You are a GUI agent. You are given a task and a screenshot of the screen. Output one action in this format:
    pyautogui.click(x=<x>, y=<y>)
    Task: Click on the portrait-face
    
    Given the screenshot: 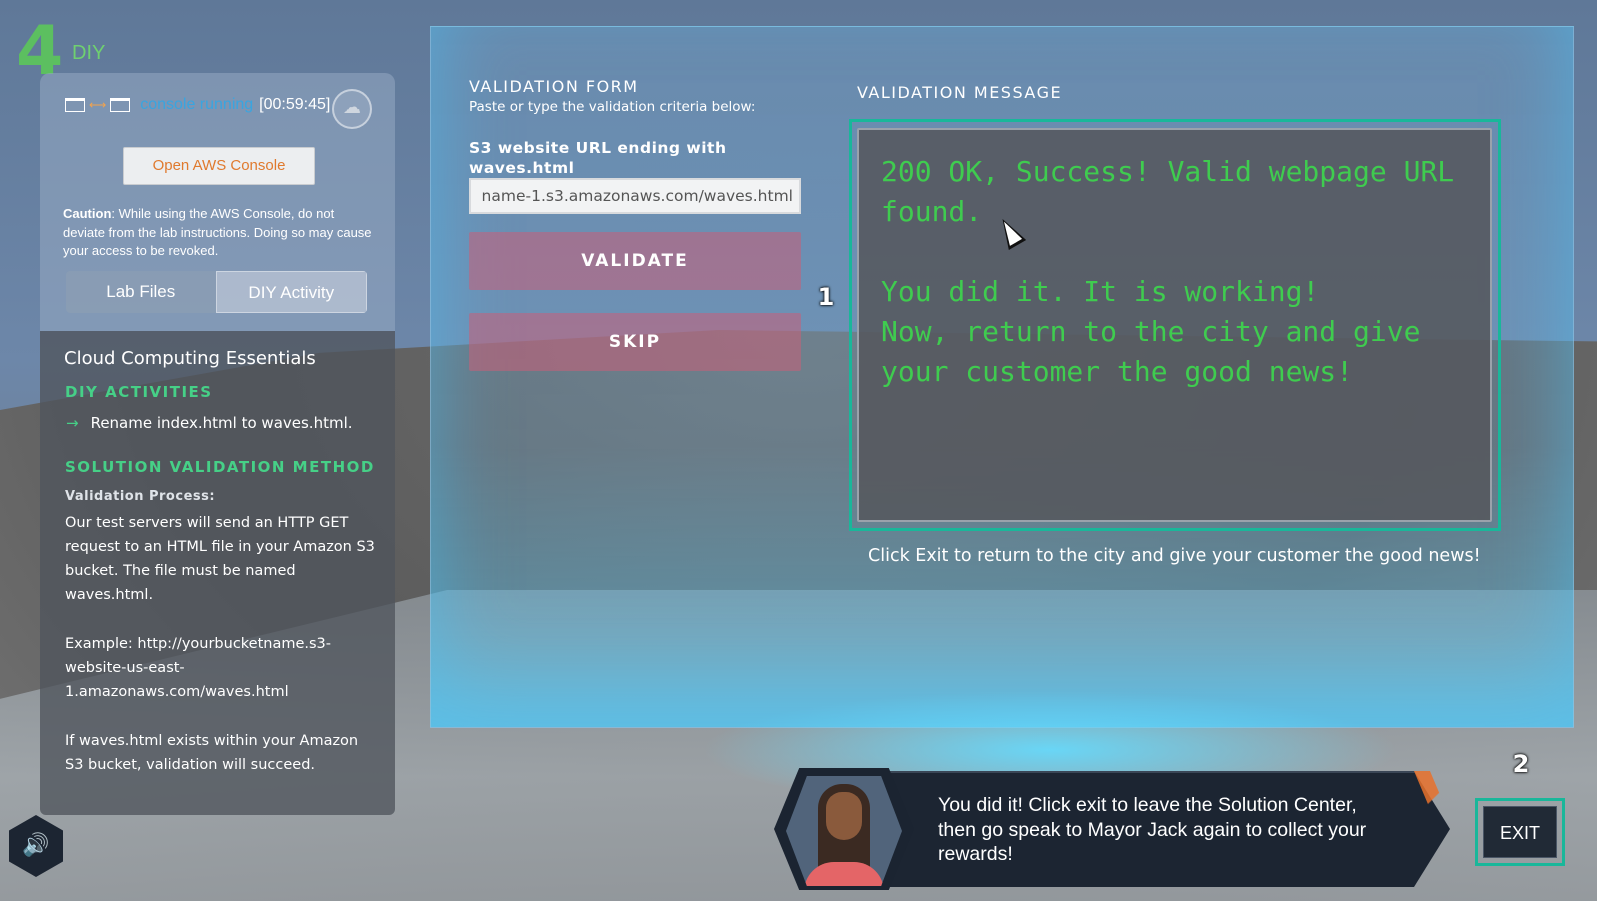 What is the action you would take?
    pyautogui.click(x=844, y=816)
    